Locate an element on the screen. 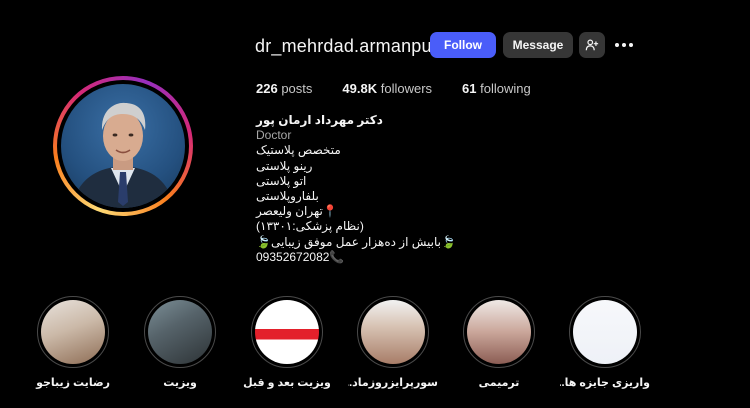  avatar-gap is located at coordinates (123, 146).